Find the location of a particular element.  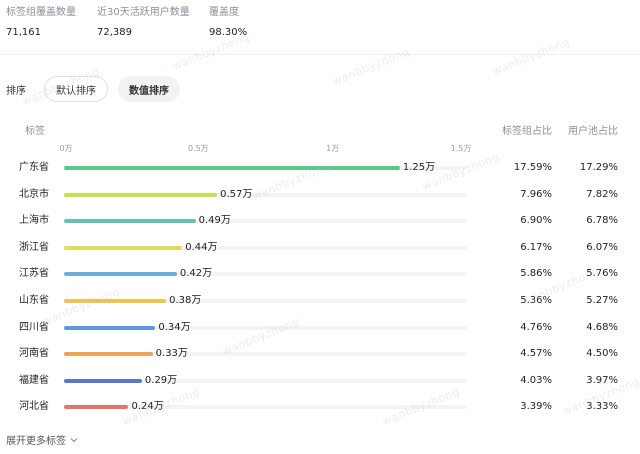

expand-label: 展开更多标签 is located at coordinates (36, 441).